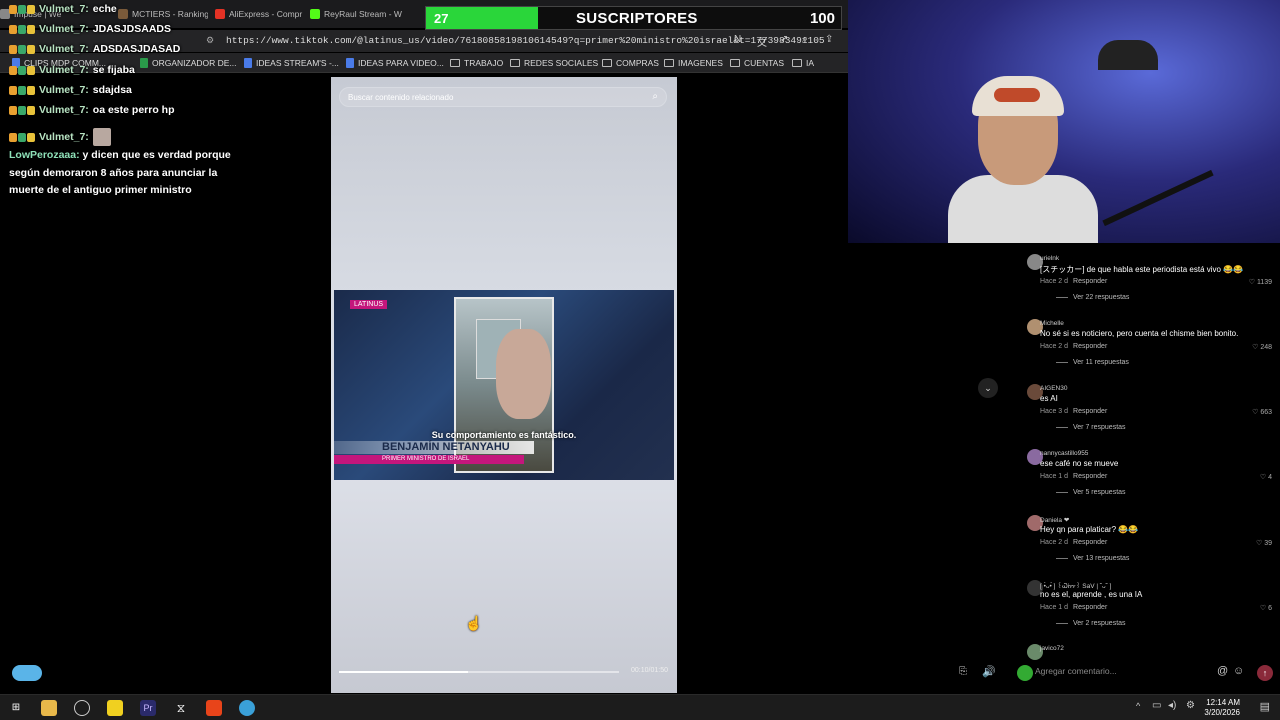 The height and width of the screenshot is (720, 1280). I want to click on reader-icon: N, so click(737, 39).